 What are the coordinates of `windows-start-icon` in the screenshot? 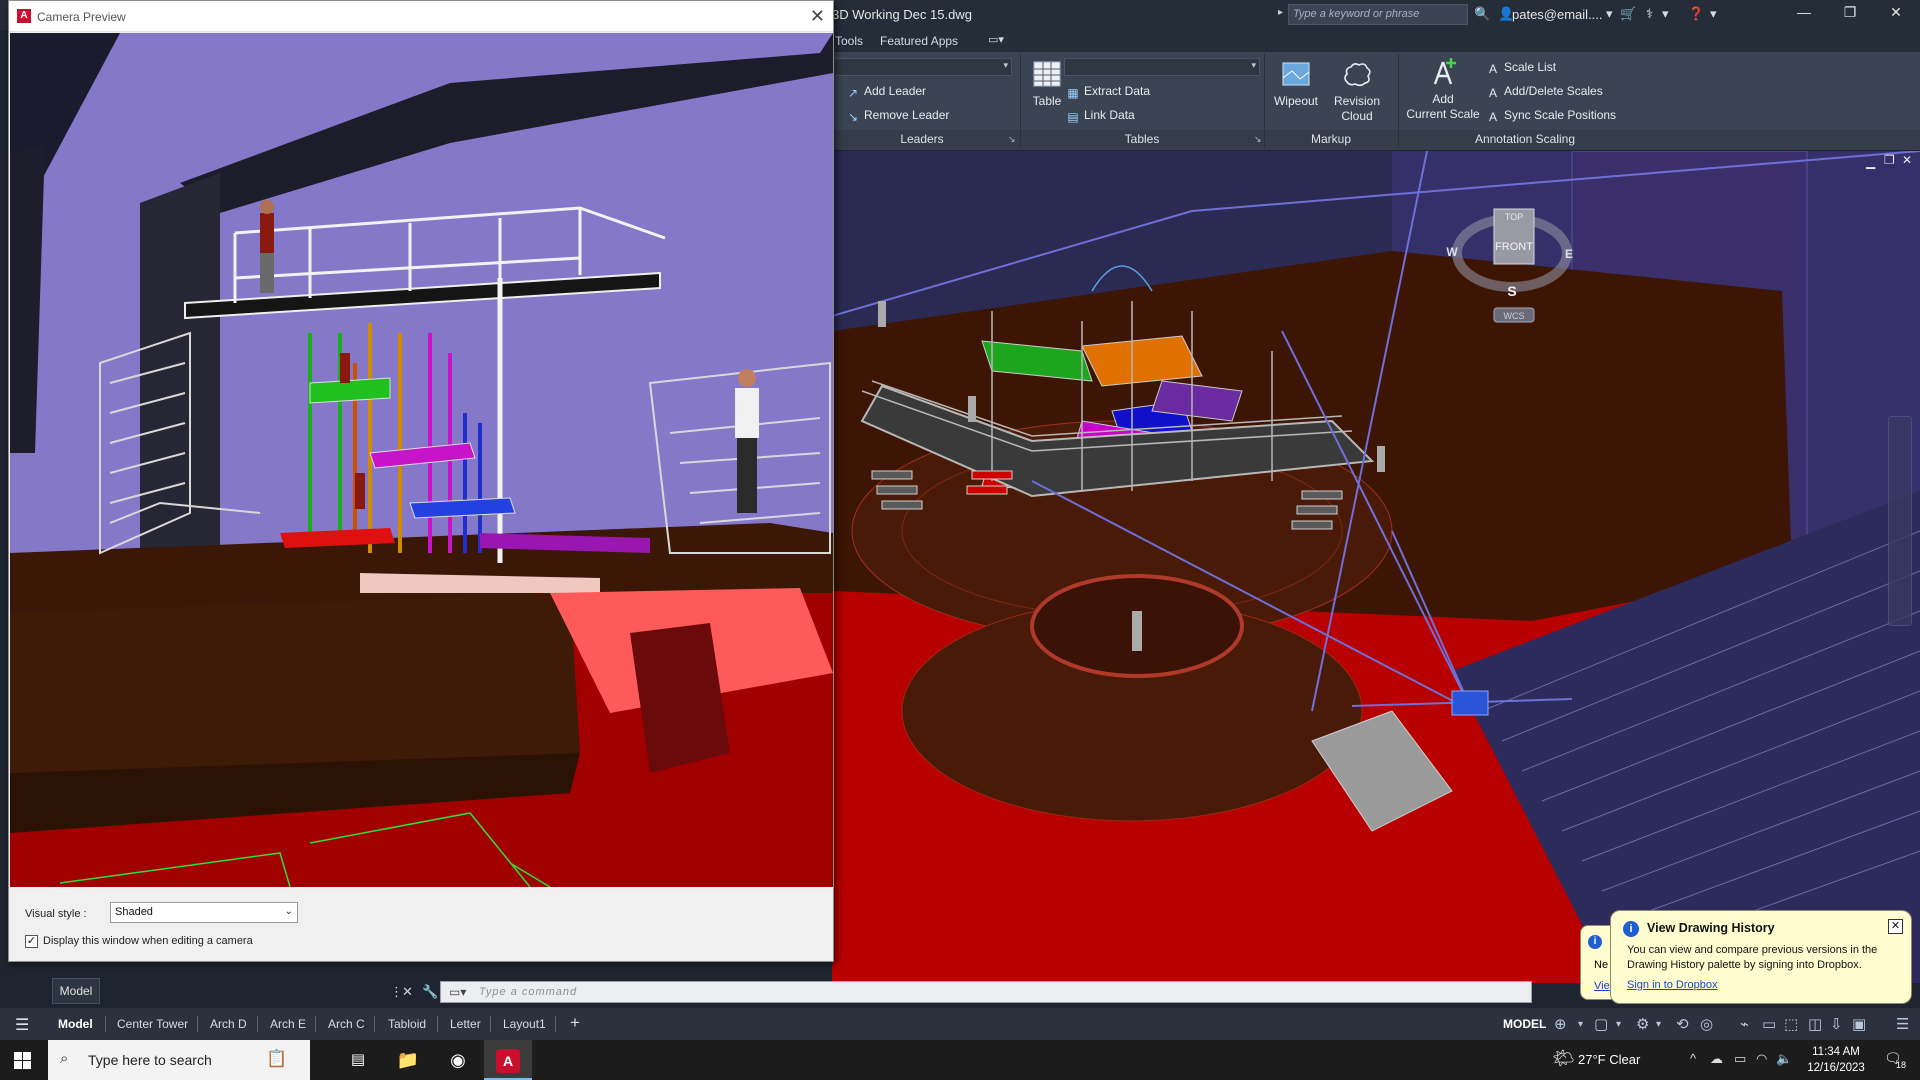 It's located at (22, 1060).